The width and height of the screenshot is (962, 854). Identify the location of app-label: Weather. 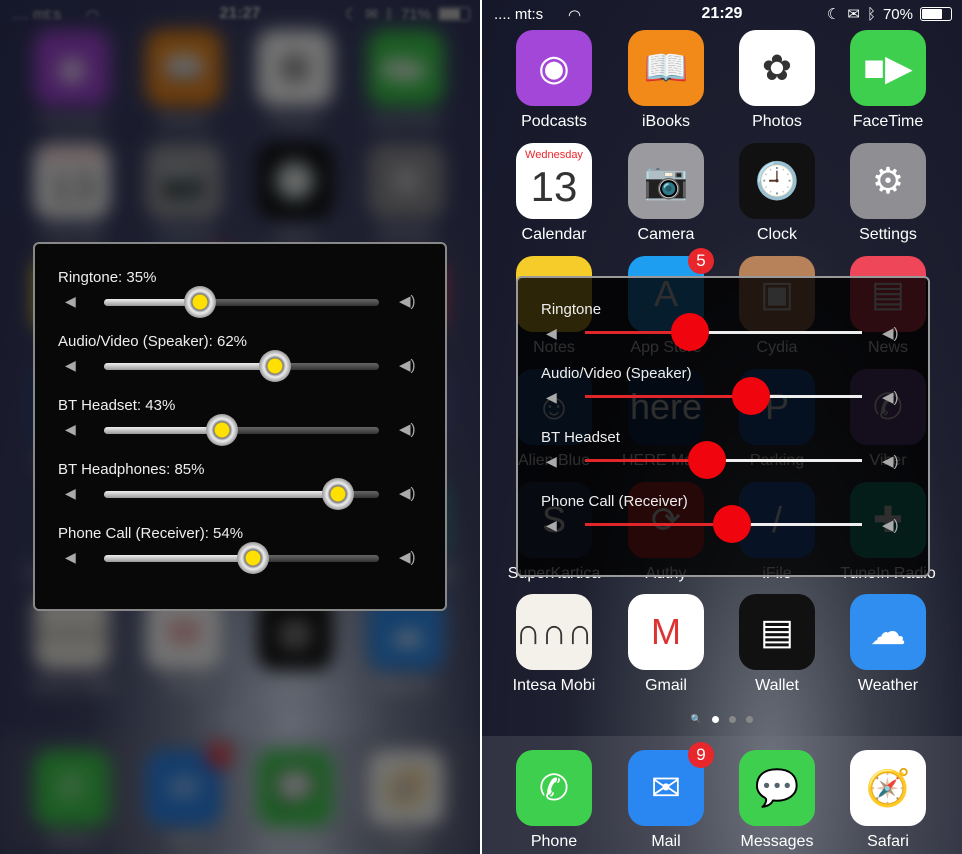
(406, 685).